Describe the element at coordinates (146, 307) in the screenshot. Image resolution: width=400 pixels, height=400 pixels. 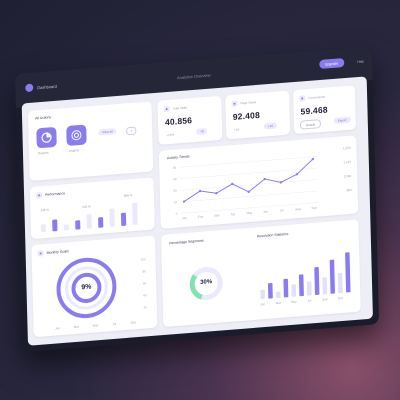
I see `goals-y-tick: 20` at that location.